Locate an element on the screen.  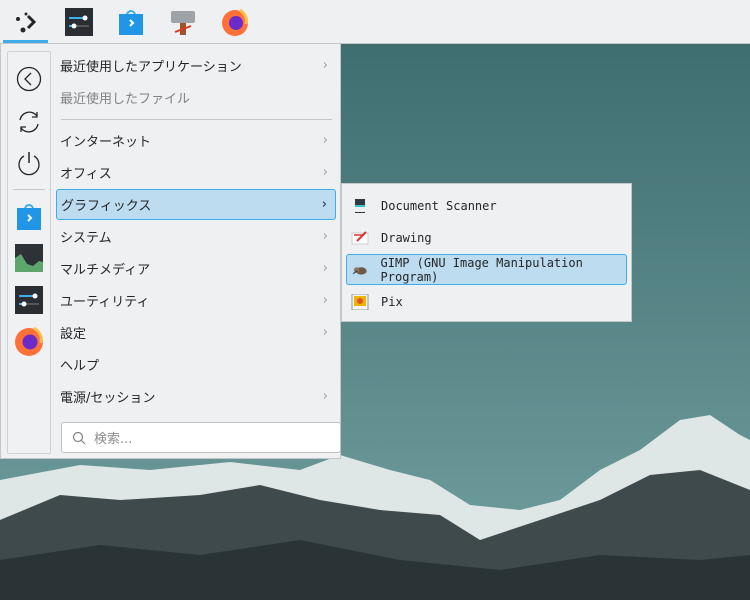
power-button is located at coordinates (29, 163).